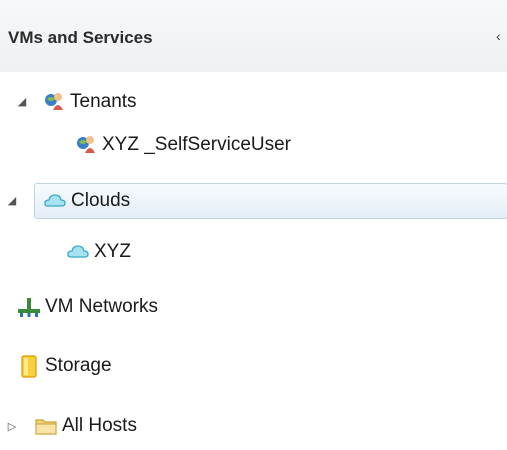  Describe the element at coordinates (101, 200) in the screenshot. I see `tree-item-label: Clouds` at that location.